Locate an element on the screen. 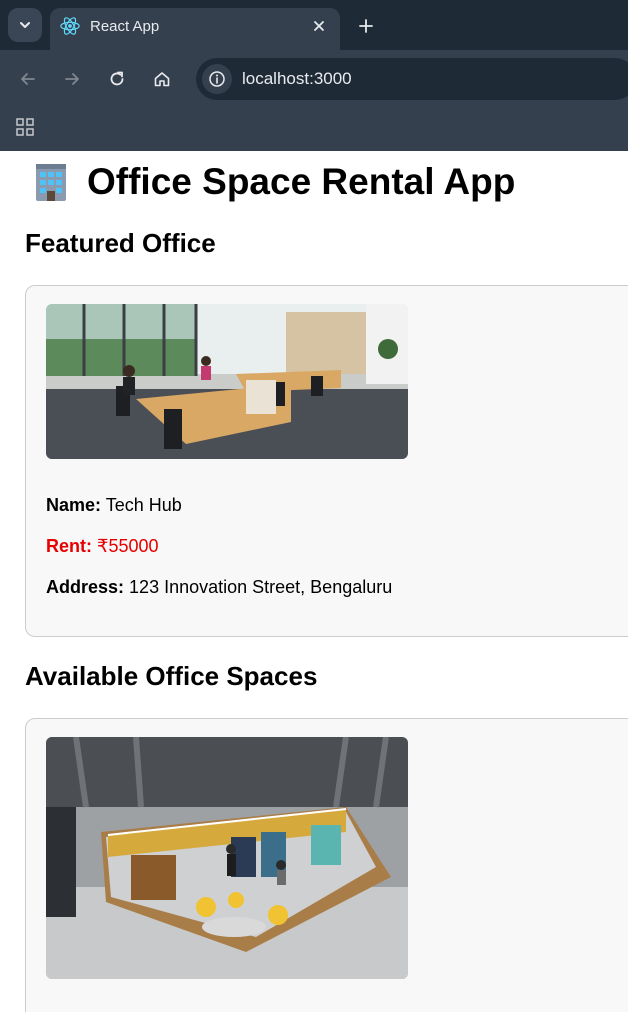 Image resolution: width=628 pixels, height=1012 pixels. office-rent: ₹55000 is located at coordinates (128, 546).